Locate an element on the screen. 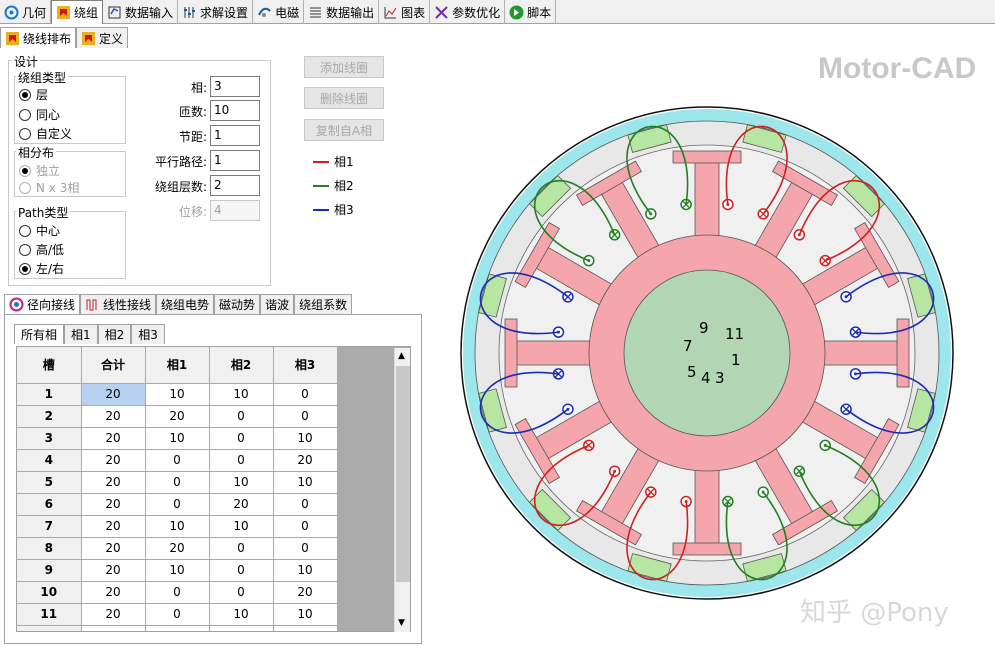 This screenshot has height=656, width=995. tab-optimization: 参数优化 is located at coordinates (468, 12).